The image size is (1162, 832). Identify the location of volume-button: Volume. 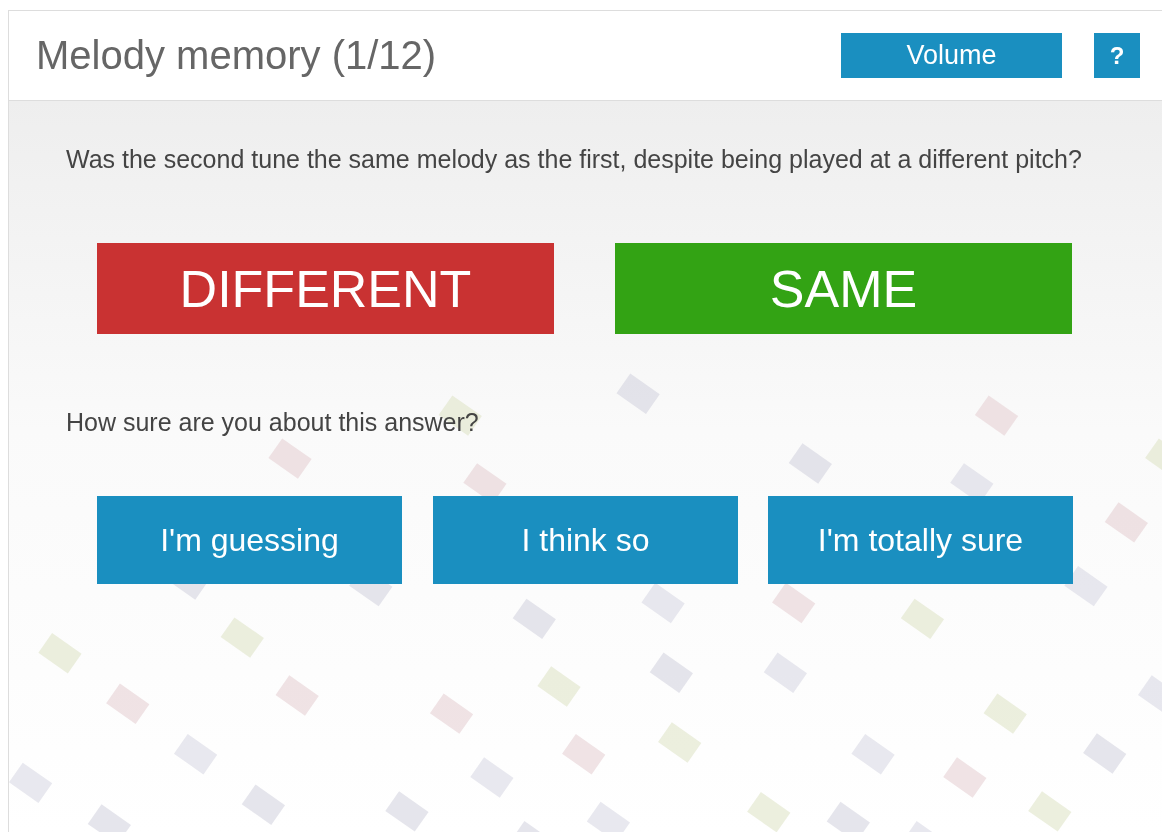
(951, 55).